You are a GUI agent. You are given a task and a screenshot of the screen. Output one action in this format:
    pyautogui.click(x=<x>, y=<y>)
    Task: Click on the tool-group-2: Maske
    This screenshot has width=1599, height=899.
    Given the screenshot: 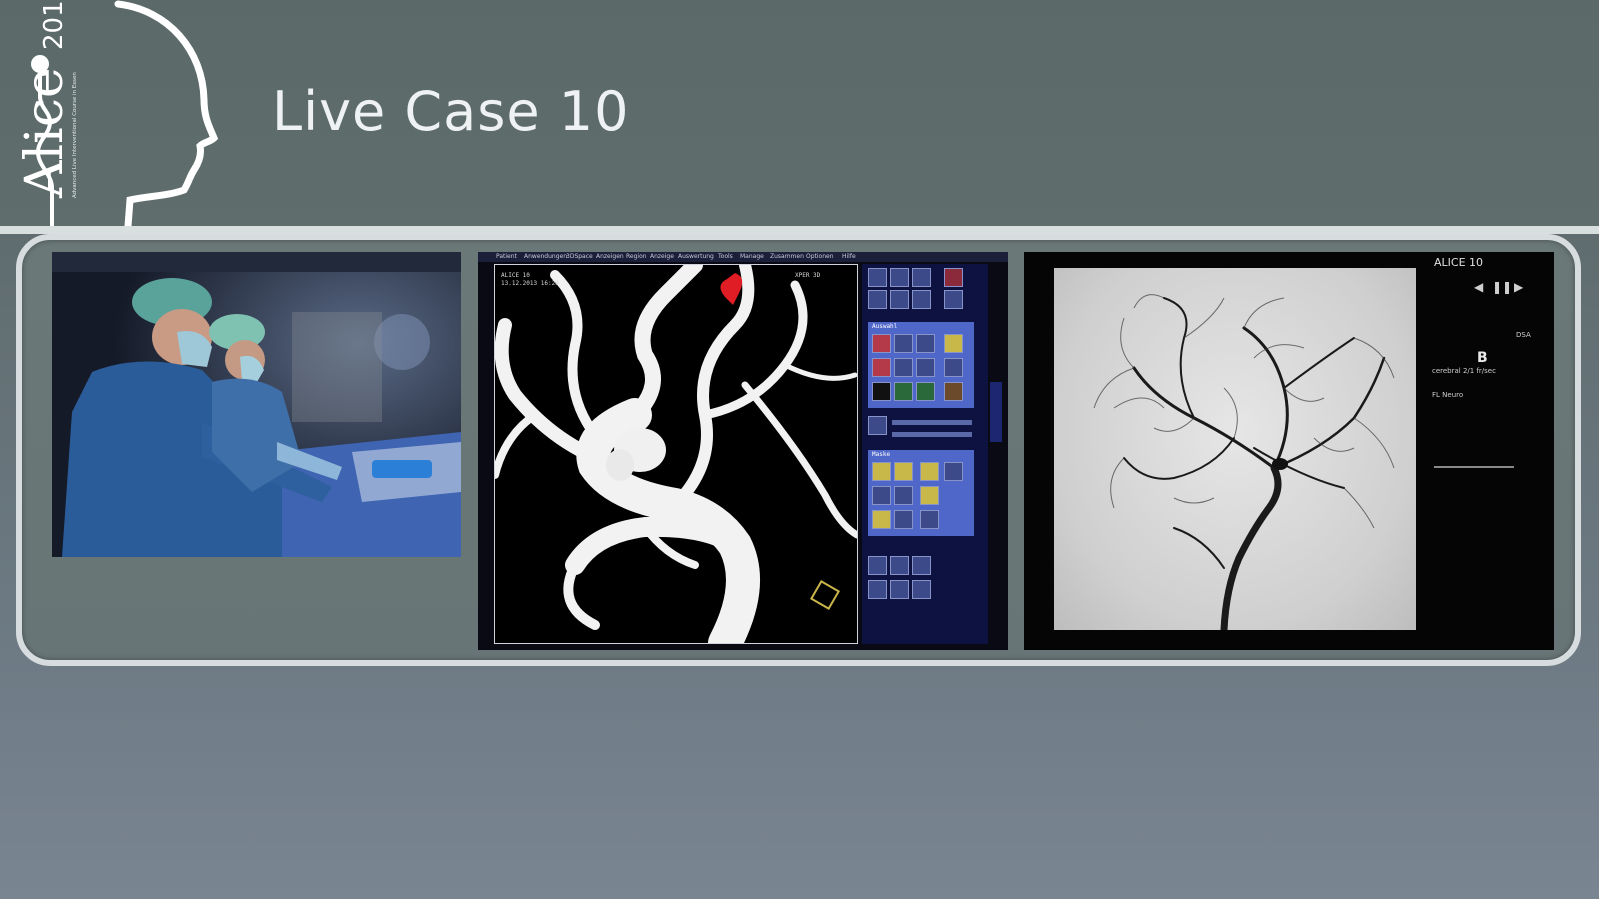 What is the action you would take?
    pyautogui.click(x=921, y=493)
    